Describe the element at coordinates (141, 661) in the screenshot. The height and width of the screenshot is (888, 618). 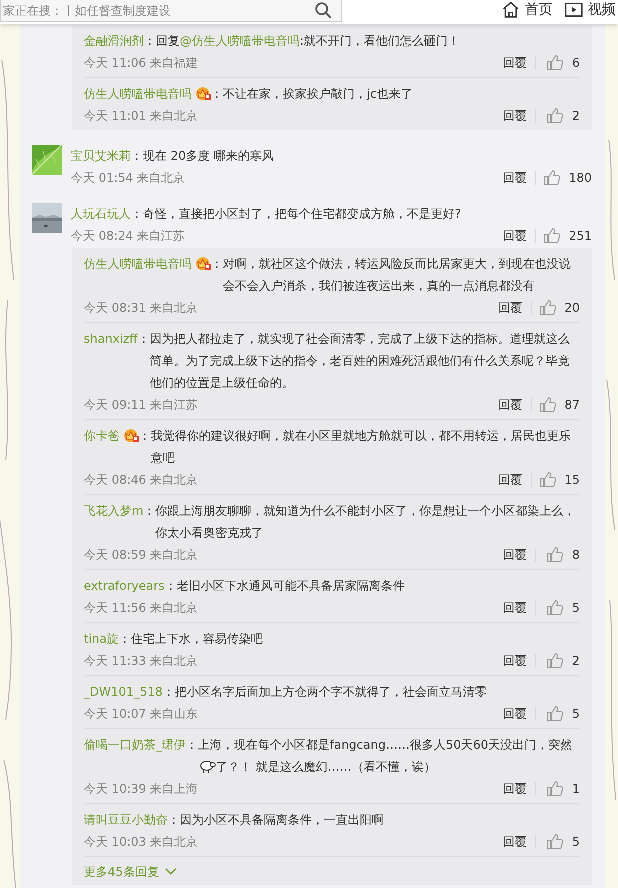
I see `timestamp: 今天 11:33 来自北京` at that location.